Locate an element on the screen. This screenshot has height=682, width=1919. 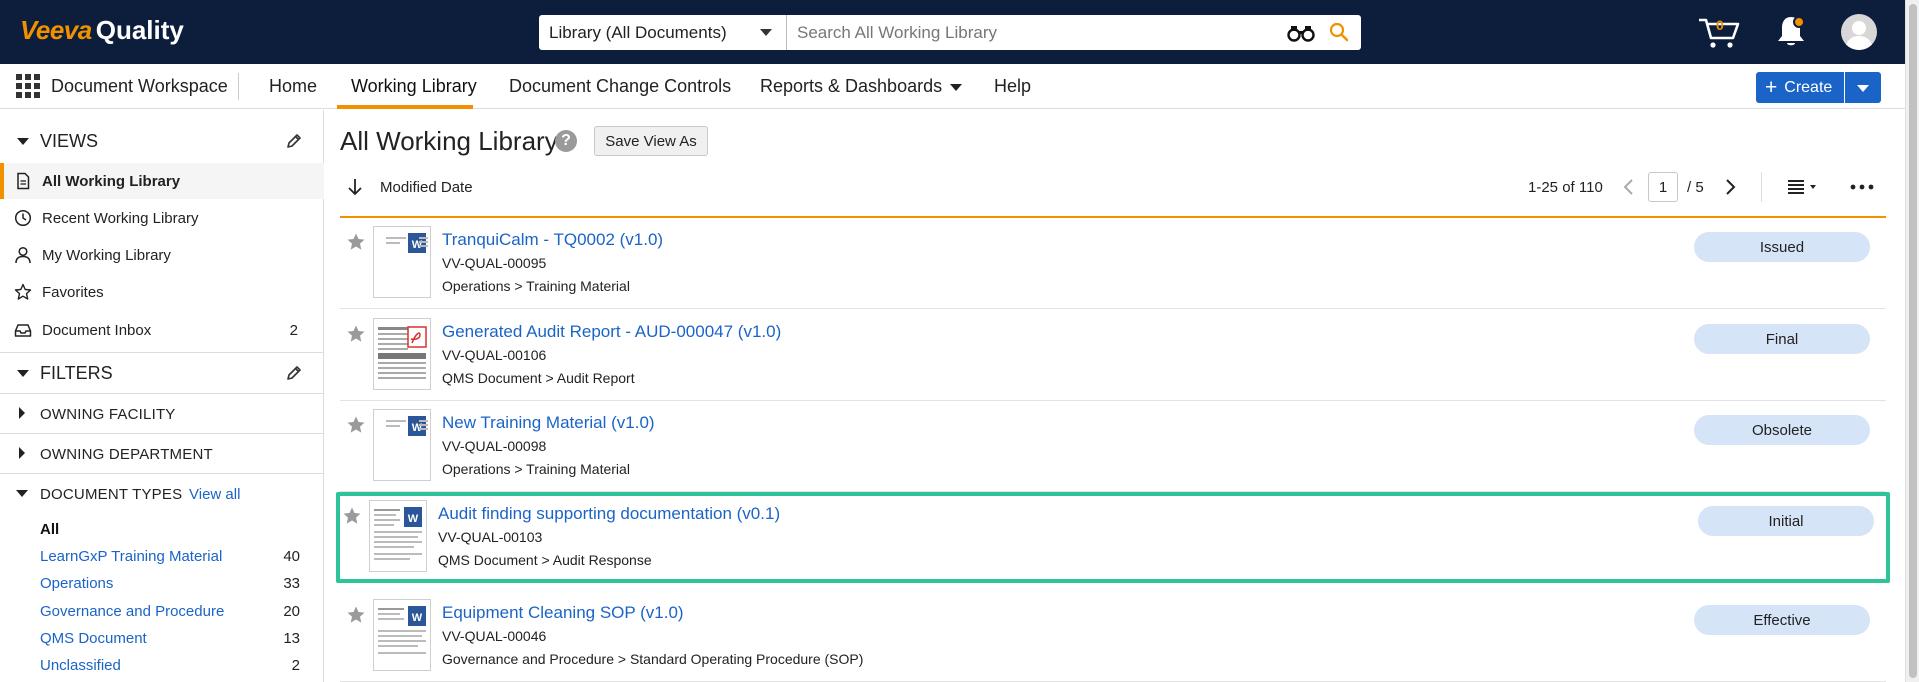
inbox-icon is located at coordinates (23, 330).